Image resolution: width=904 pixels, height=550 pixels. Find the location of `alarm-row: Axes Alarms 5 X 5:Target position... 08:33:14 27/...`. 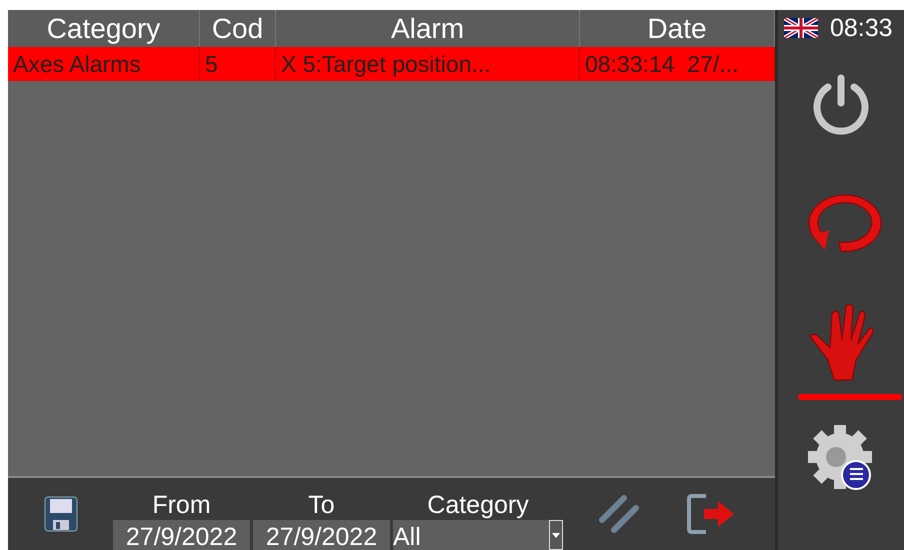

alarm-row: Axes Alarms 5 X 5:Target position... 08:33:14 27/... is located at coordinates (391, 64).